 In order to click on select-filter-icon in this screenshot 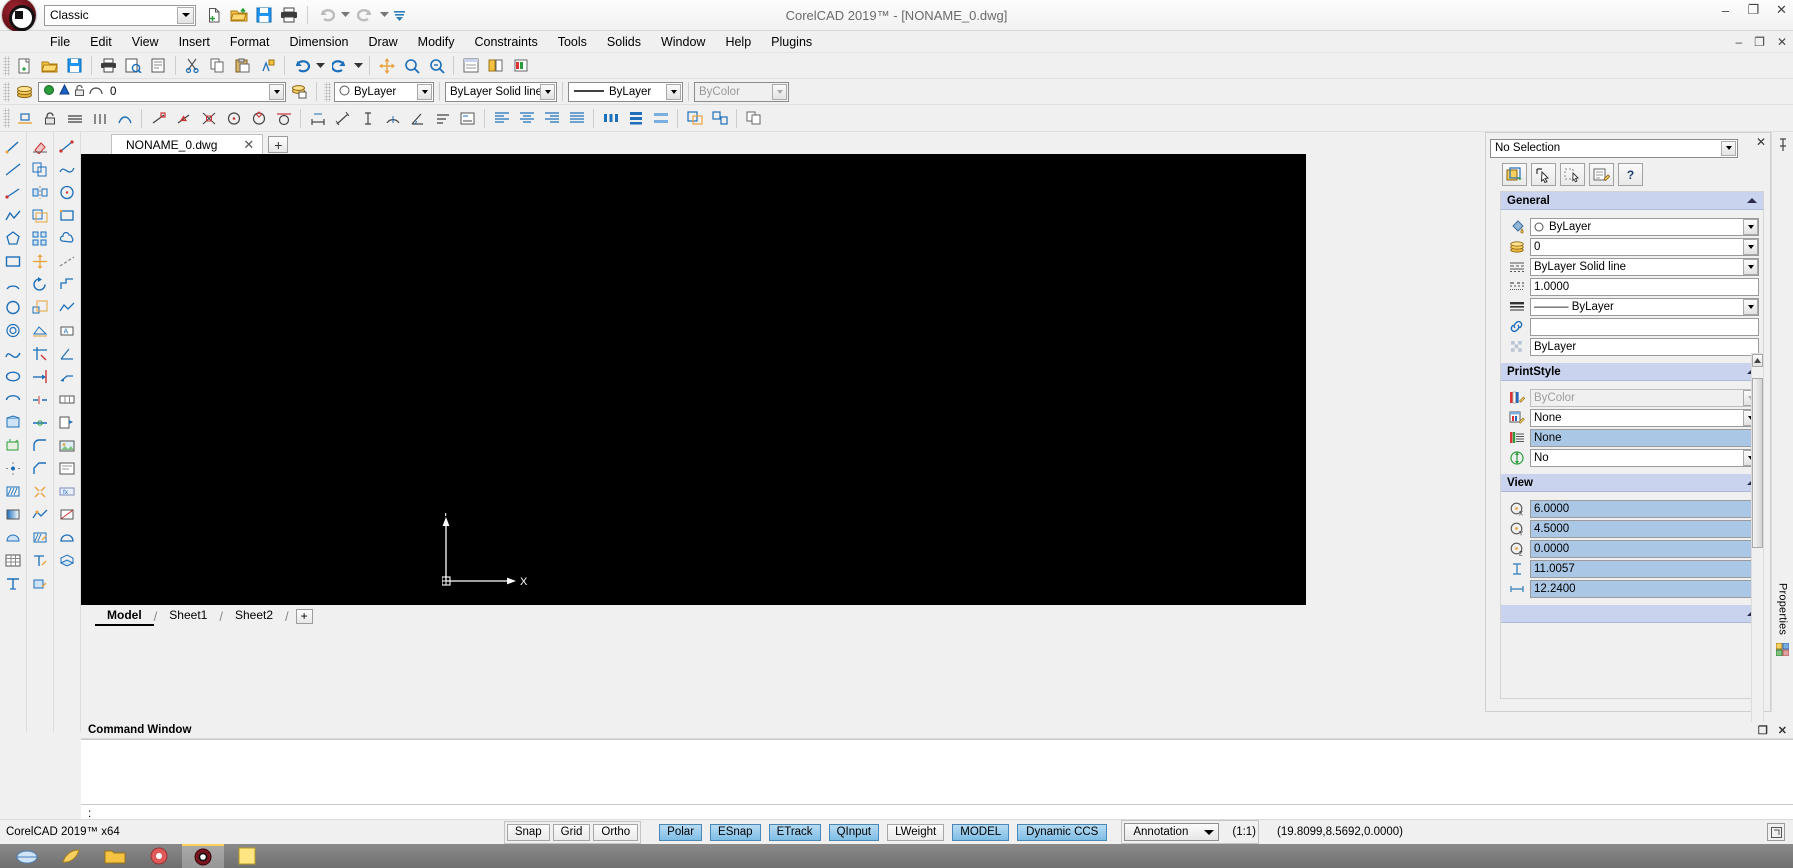, I will do `click(1572, 174)`.